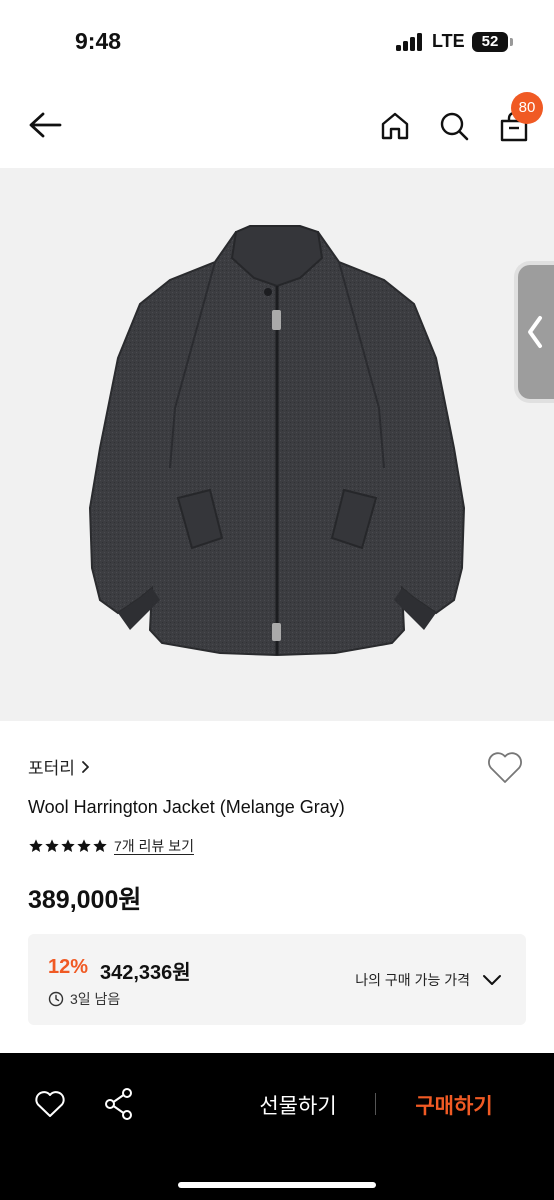  I want to click on signal-icon, so click(410, 42).